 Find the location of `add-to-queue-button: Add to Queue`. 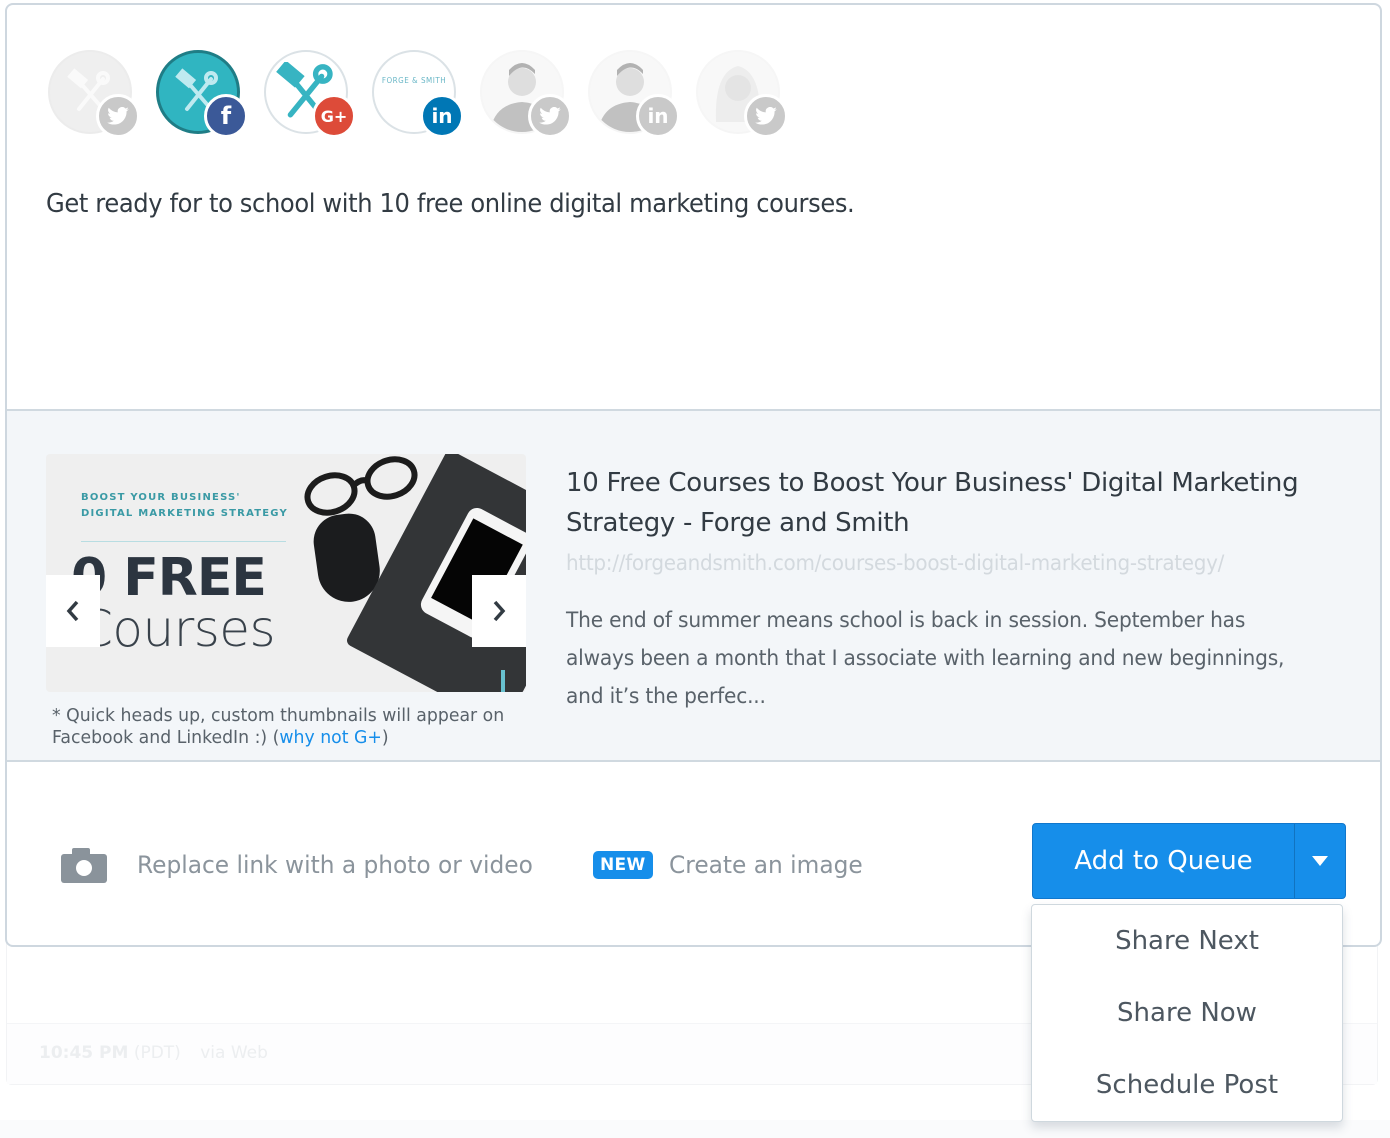

add-to-queue-button: Add to Queue is located at coordinates (1164, 861).